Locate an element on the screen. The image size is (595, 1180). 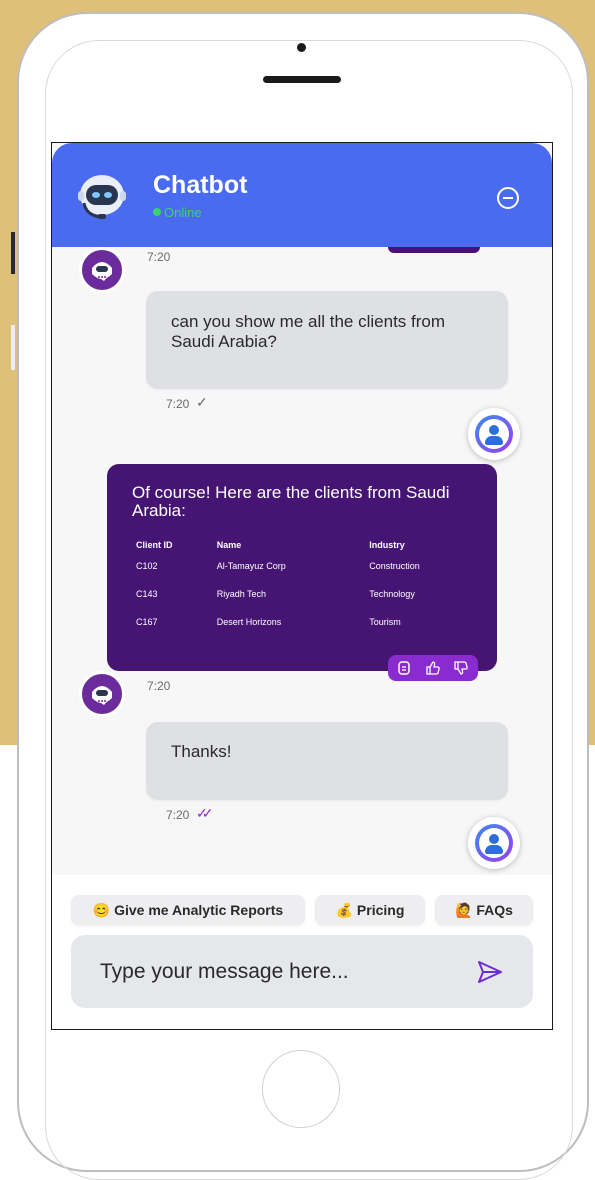
table-header-row: Client ID Name Industry is located at coordinates (308, 545).